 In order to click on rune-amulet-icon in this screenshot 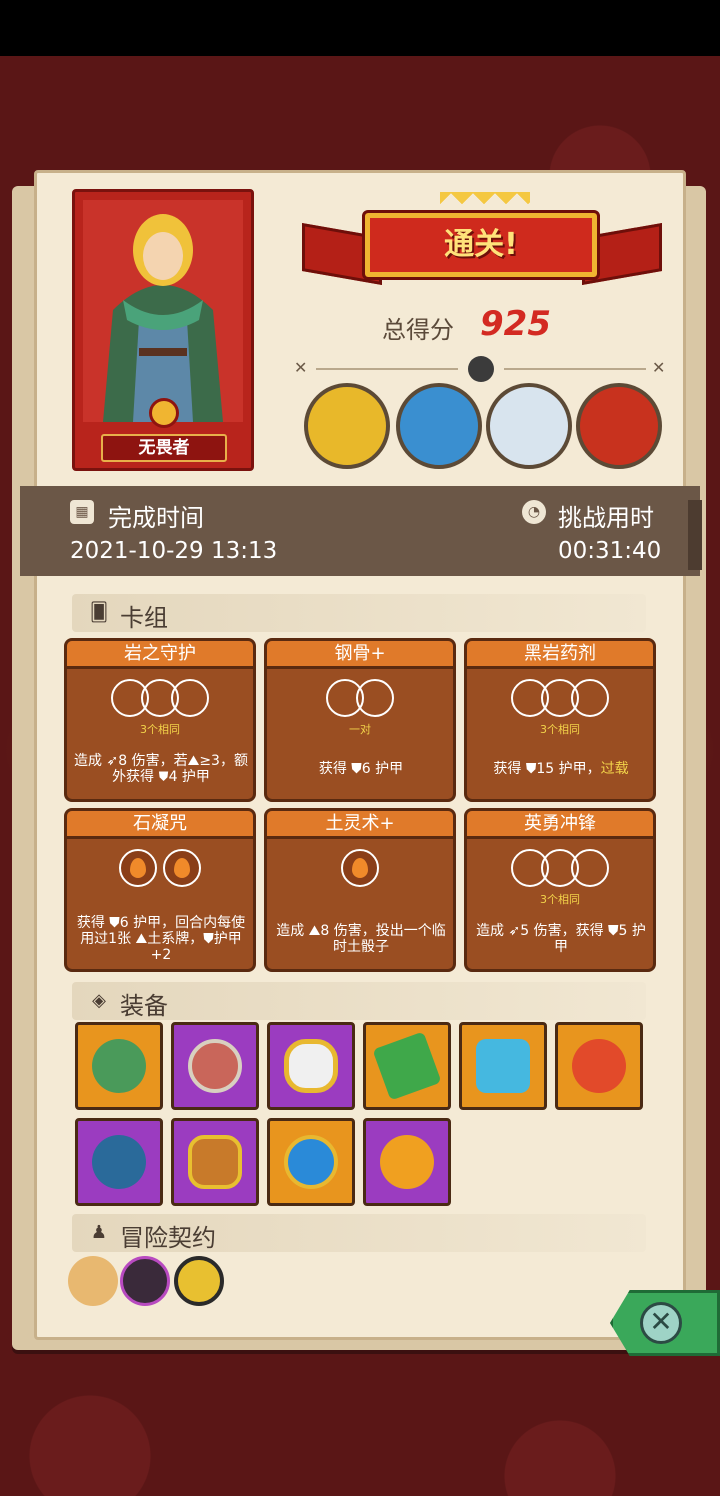, I will do `click(215, 1162)`.